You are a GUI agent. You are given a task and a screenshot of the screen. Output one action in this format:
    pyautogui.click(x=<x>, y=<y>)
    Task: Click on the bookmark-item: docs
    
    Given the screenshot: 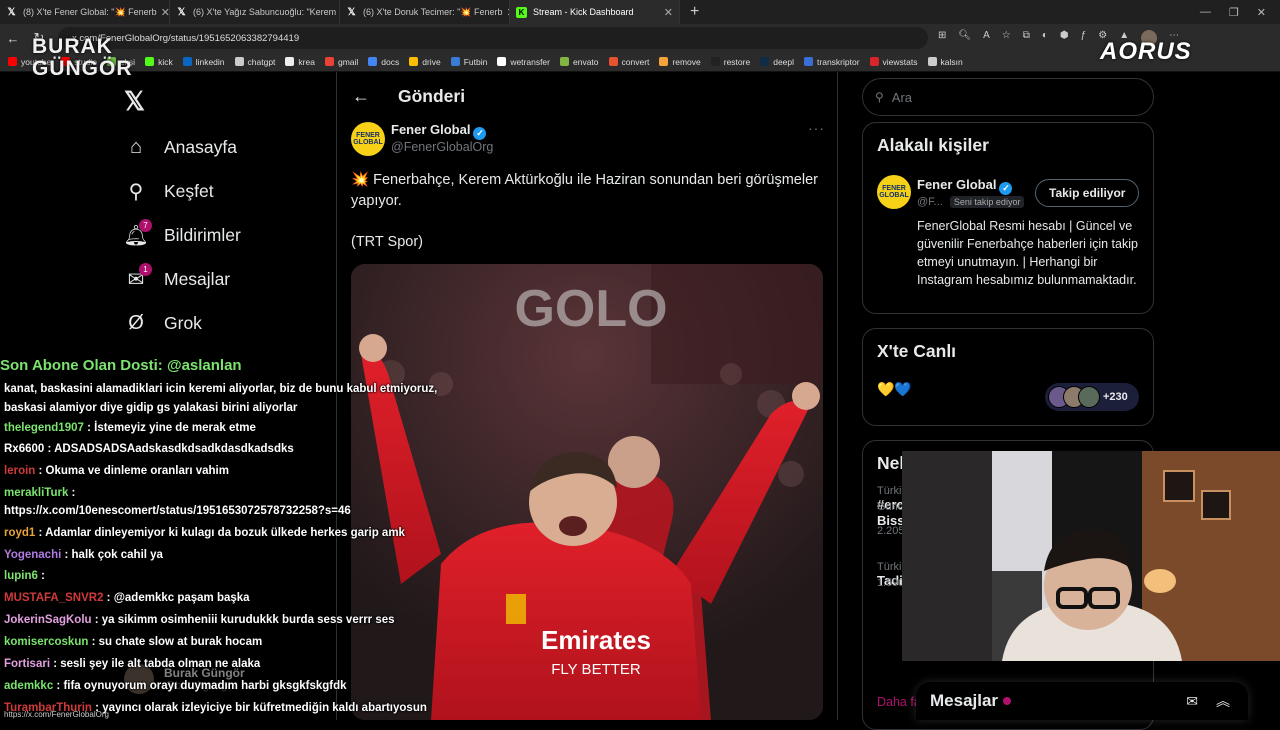 What is the action you would take?
    pyautogui.click(x=383, y=62)
    